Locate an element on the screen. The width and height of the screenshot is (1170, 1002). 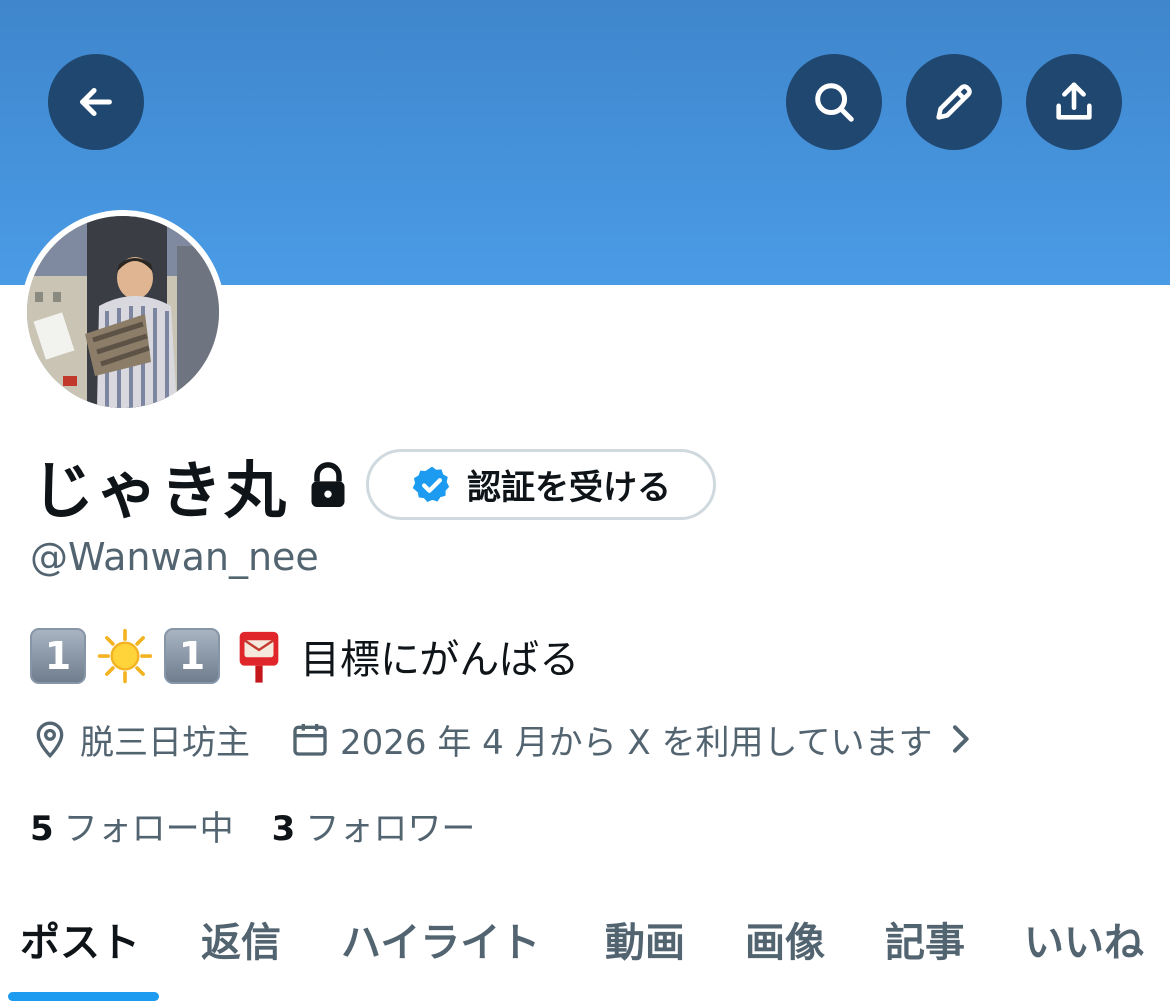
location-text: 脱三日坊主 is located at coordinates (165, 742).